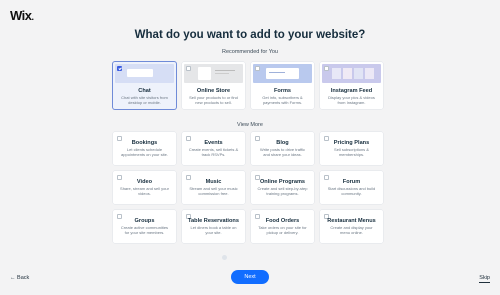 The width and height of the screenshot is (500, 295). What do you see at coordinates (351, 91) in the screenshot?
I see `card-title: Instagram Feed` at bounding box center [351, 91].